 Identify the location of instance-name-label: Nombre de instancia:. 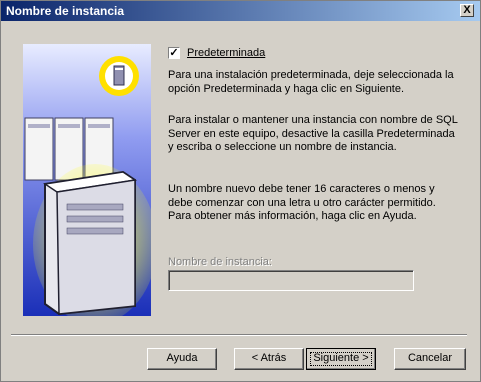
(220, 262).